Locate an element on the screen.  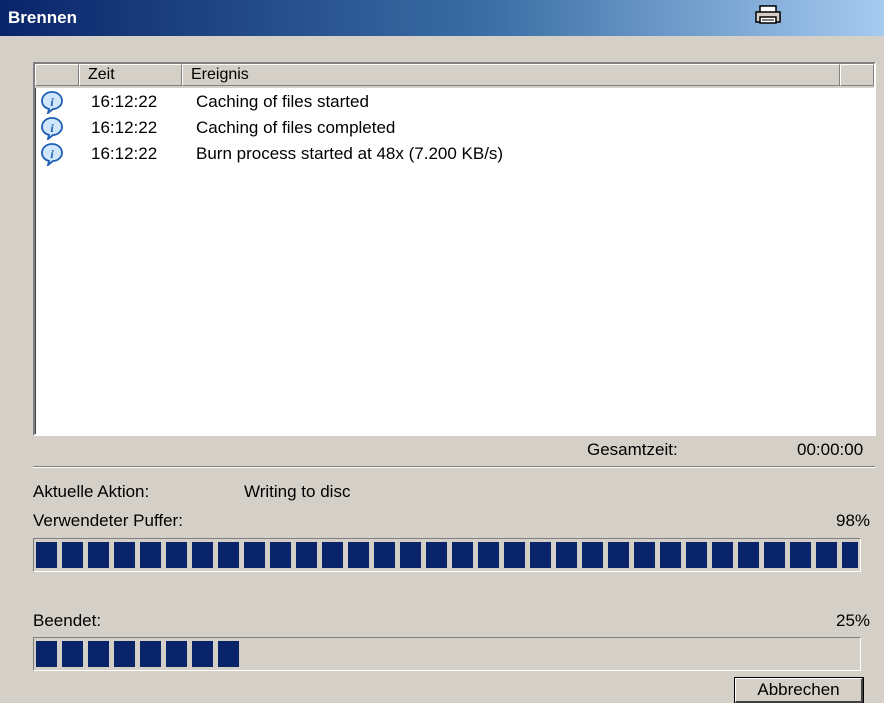
log-row: i 16:12:22 Caching of files completed is located at coordinates (454, 129).